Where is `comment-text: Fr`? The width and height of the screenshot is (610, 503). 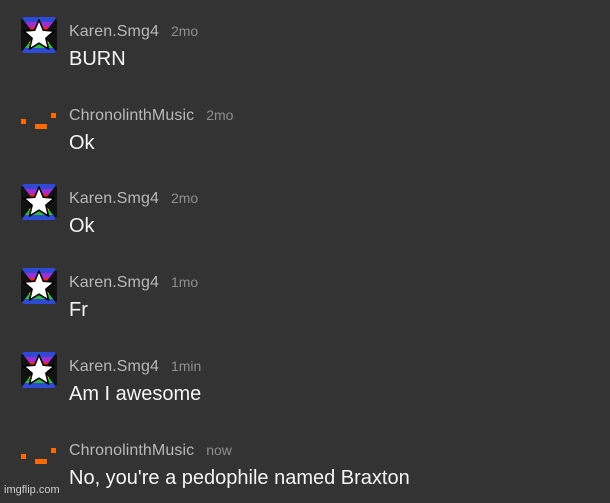
comment-text: Fr is located at coordinates (78, 310).